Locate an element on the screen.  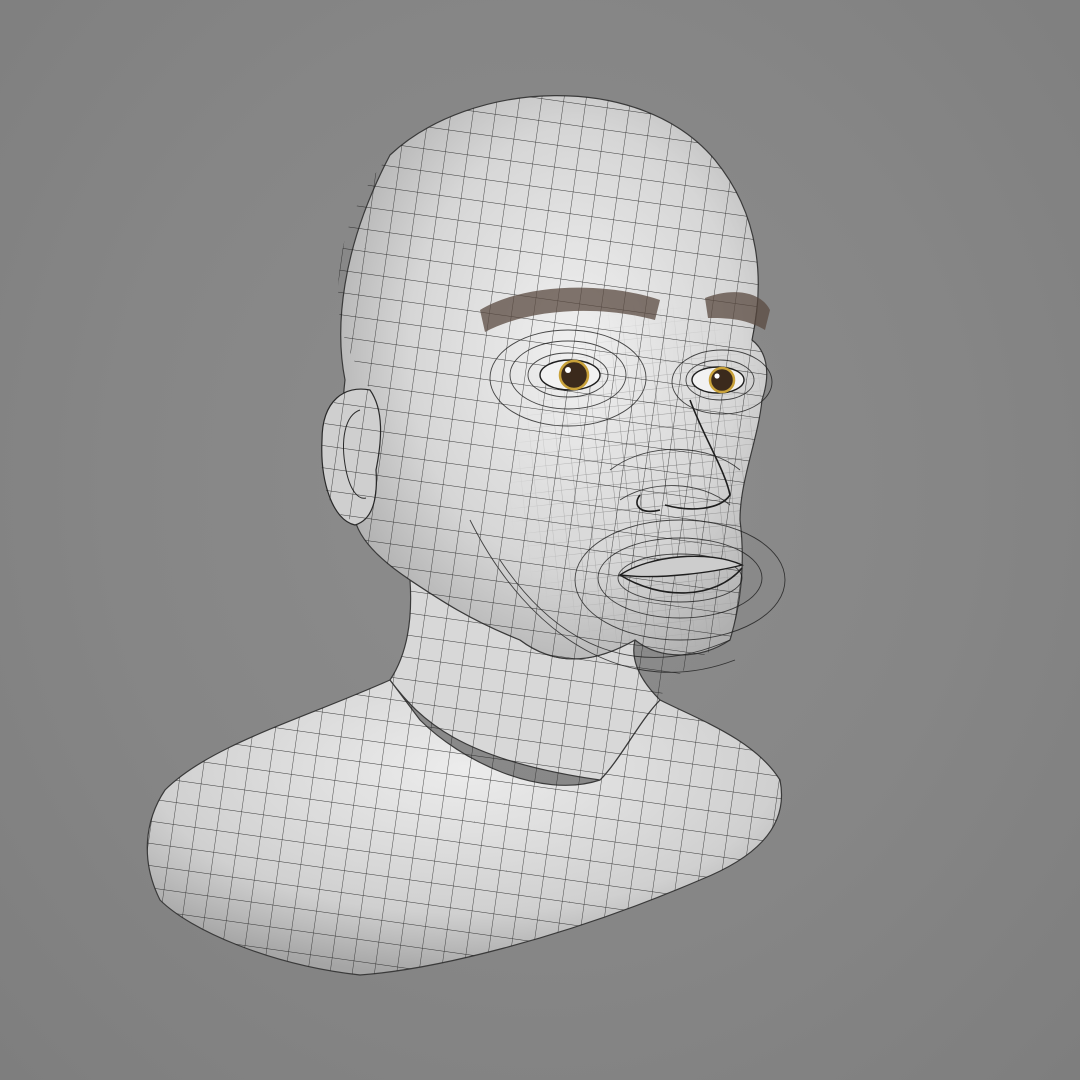
right-eye is located at coordinates (718, 380).